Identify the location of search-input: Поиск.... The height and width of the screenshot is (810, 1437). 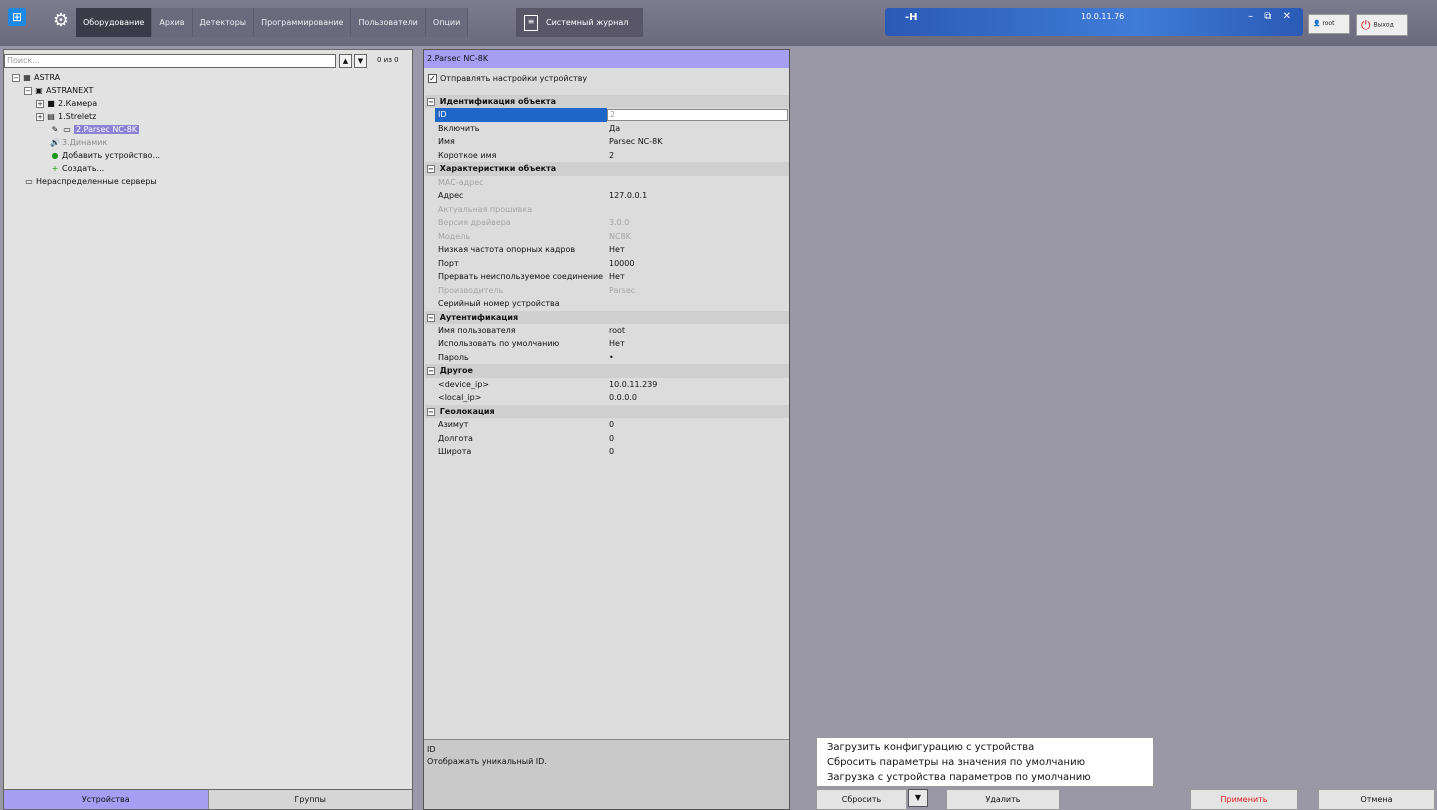
(170, 61).